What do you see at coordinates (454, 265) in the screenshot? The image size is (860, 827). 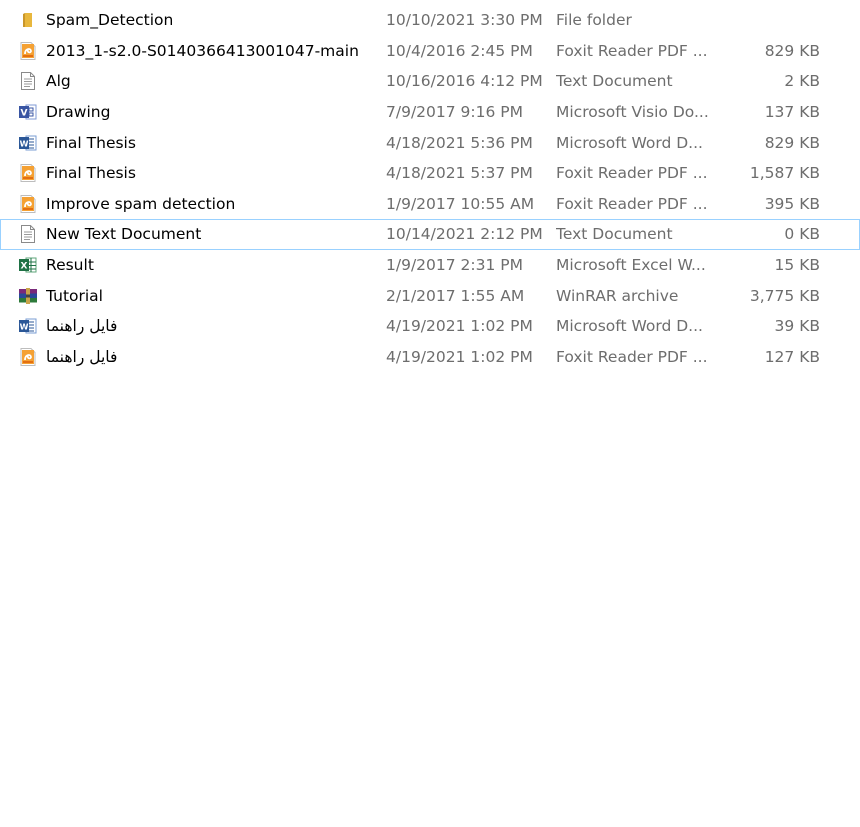 I see `file-date-modified: 1/9/2017 2:31 PM` at bounding box center [454, 265].